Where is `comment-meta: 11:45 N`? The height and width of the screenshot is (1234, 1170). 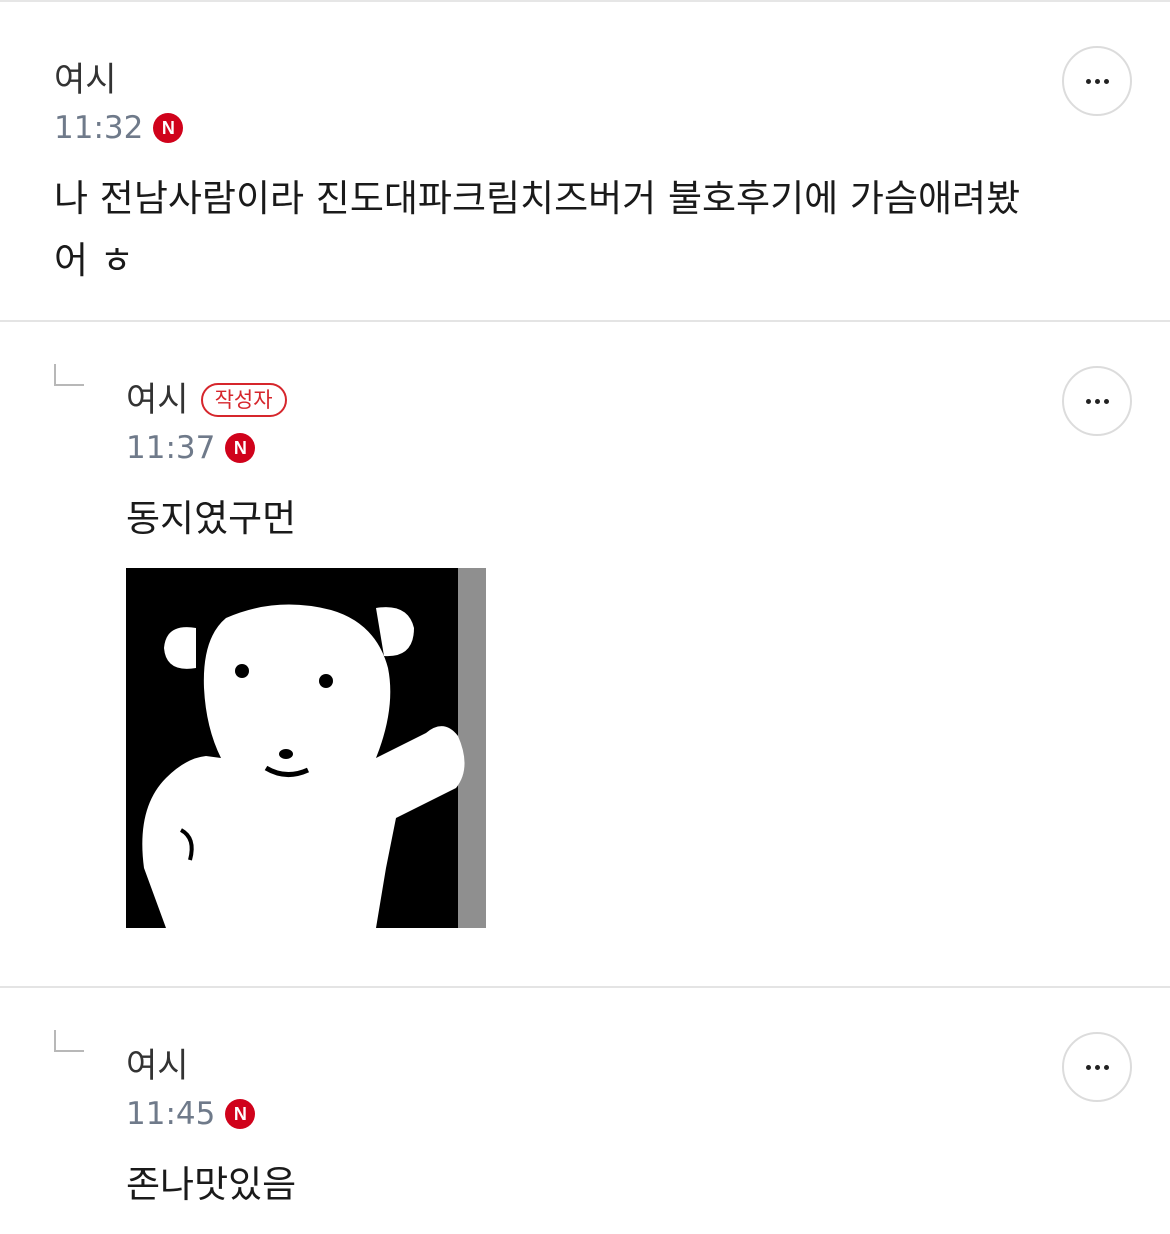 comment-meta: 11:45 N is located at coordinates (191, 1114).